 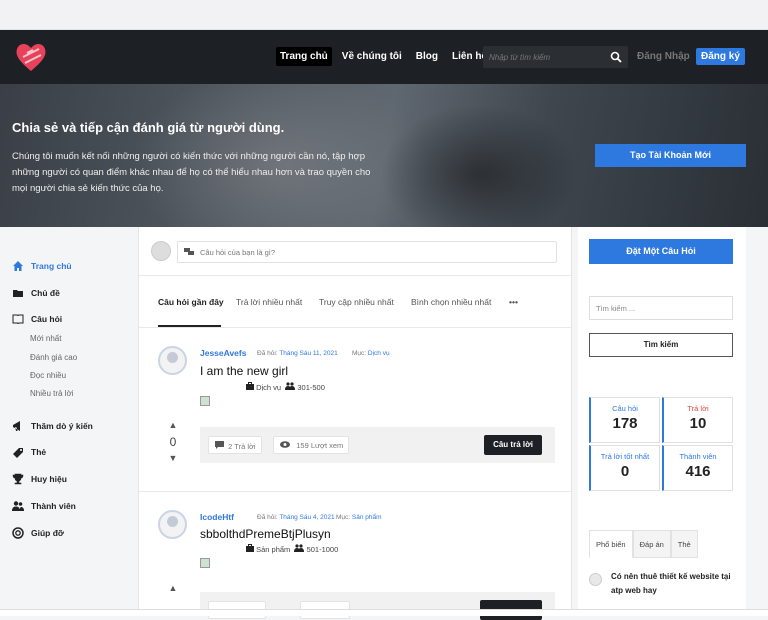 I want to click on question-title: sbbolthdPremeBtjPlusyn, so click(x=265, y=534).